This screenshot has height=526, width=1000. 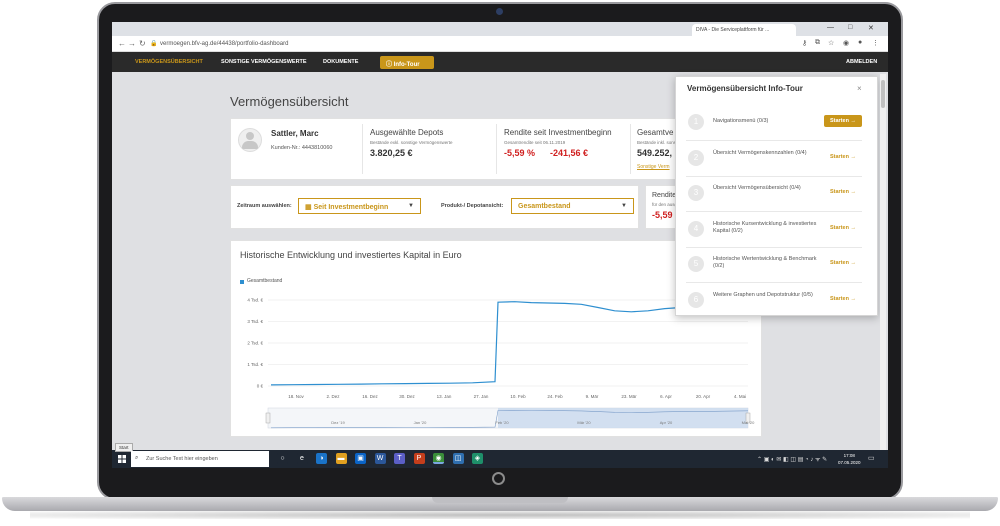 What do you see at coordinates (264, 281) in the screenshot?
I see `legend-label: Gesamtbestand` at bounding box center [264, 281].